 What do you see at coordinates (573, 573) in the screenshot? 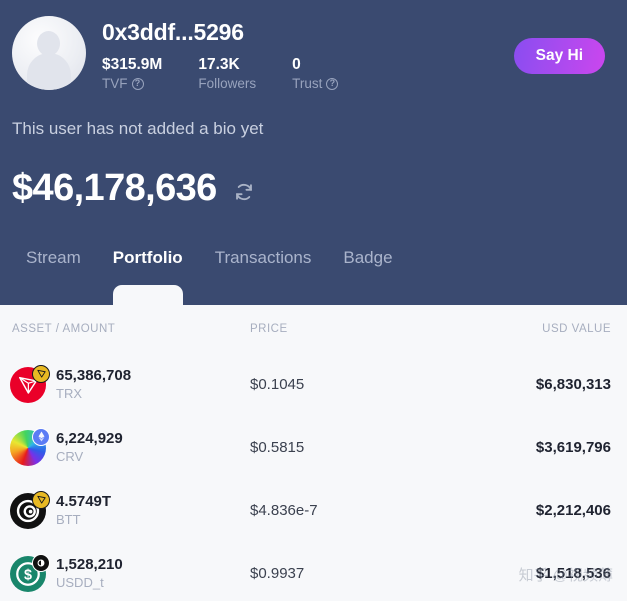
I see `asset-usd-value: $1,518,536` at bounding box center [573, 573].